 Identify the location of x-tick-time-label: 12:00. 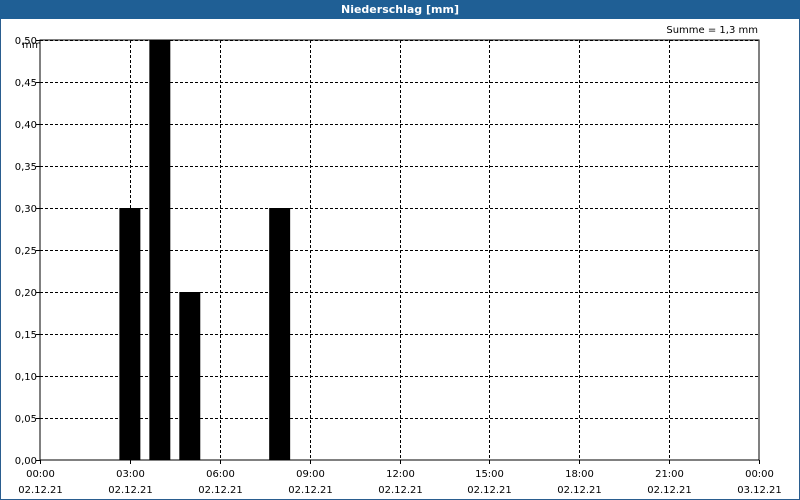
(400, 474).